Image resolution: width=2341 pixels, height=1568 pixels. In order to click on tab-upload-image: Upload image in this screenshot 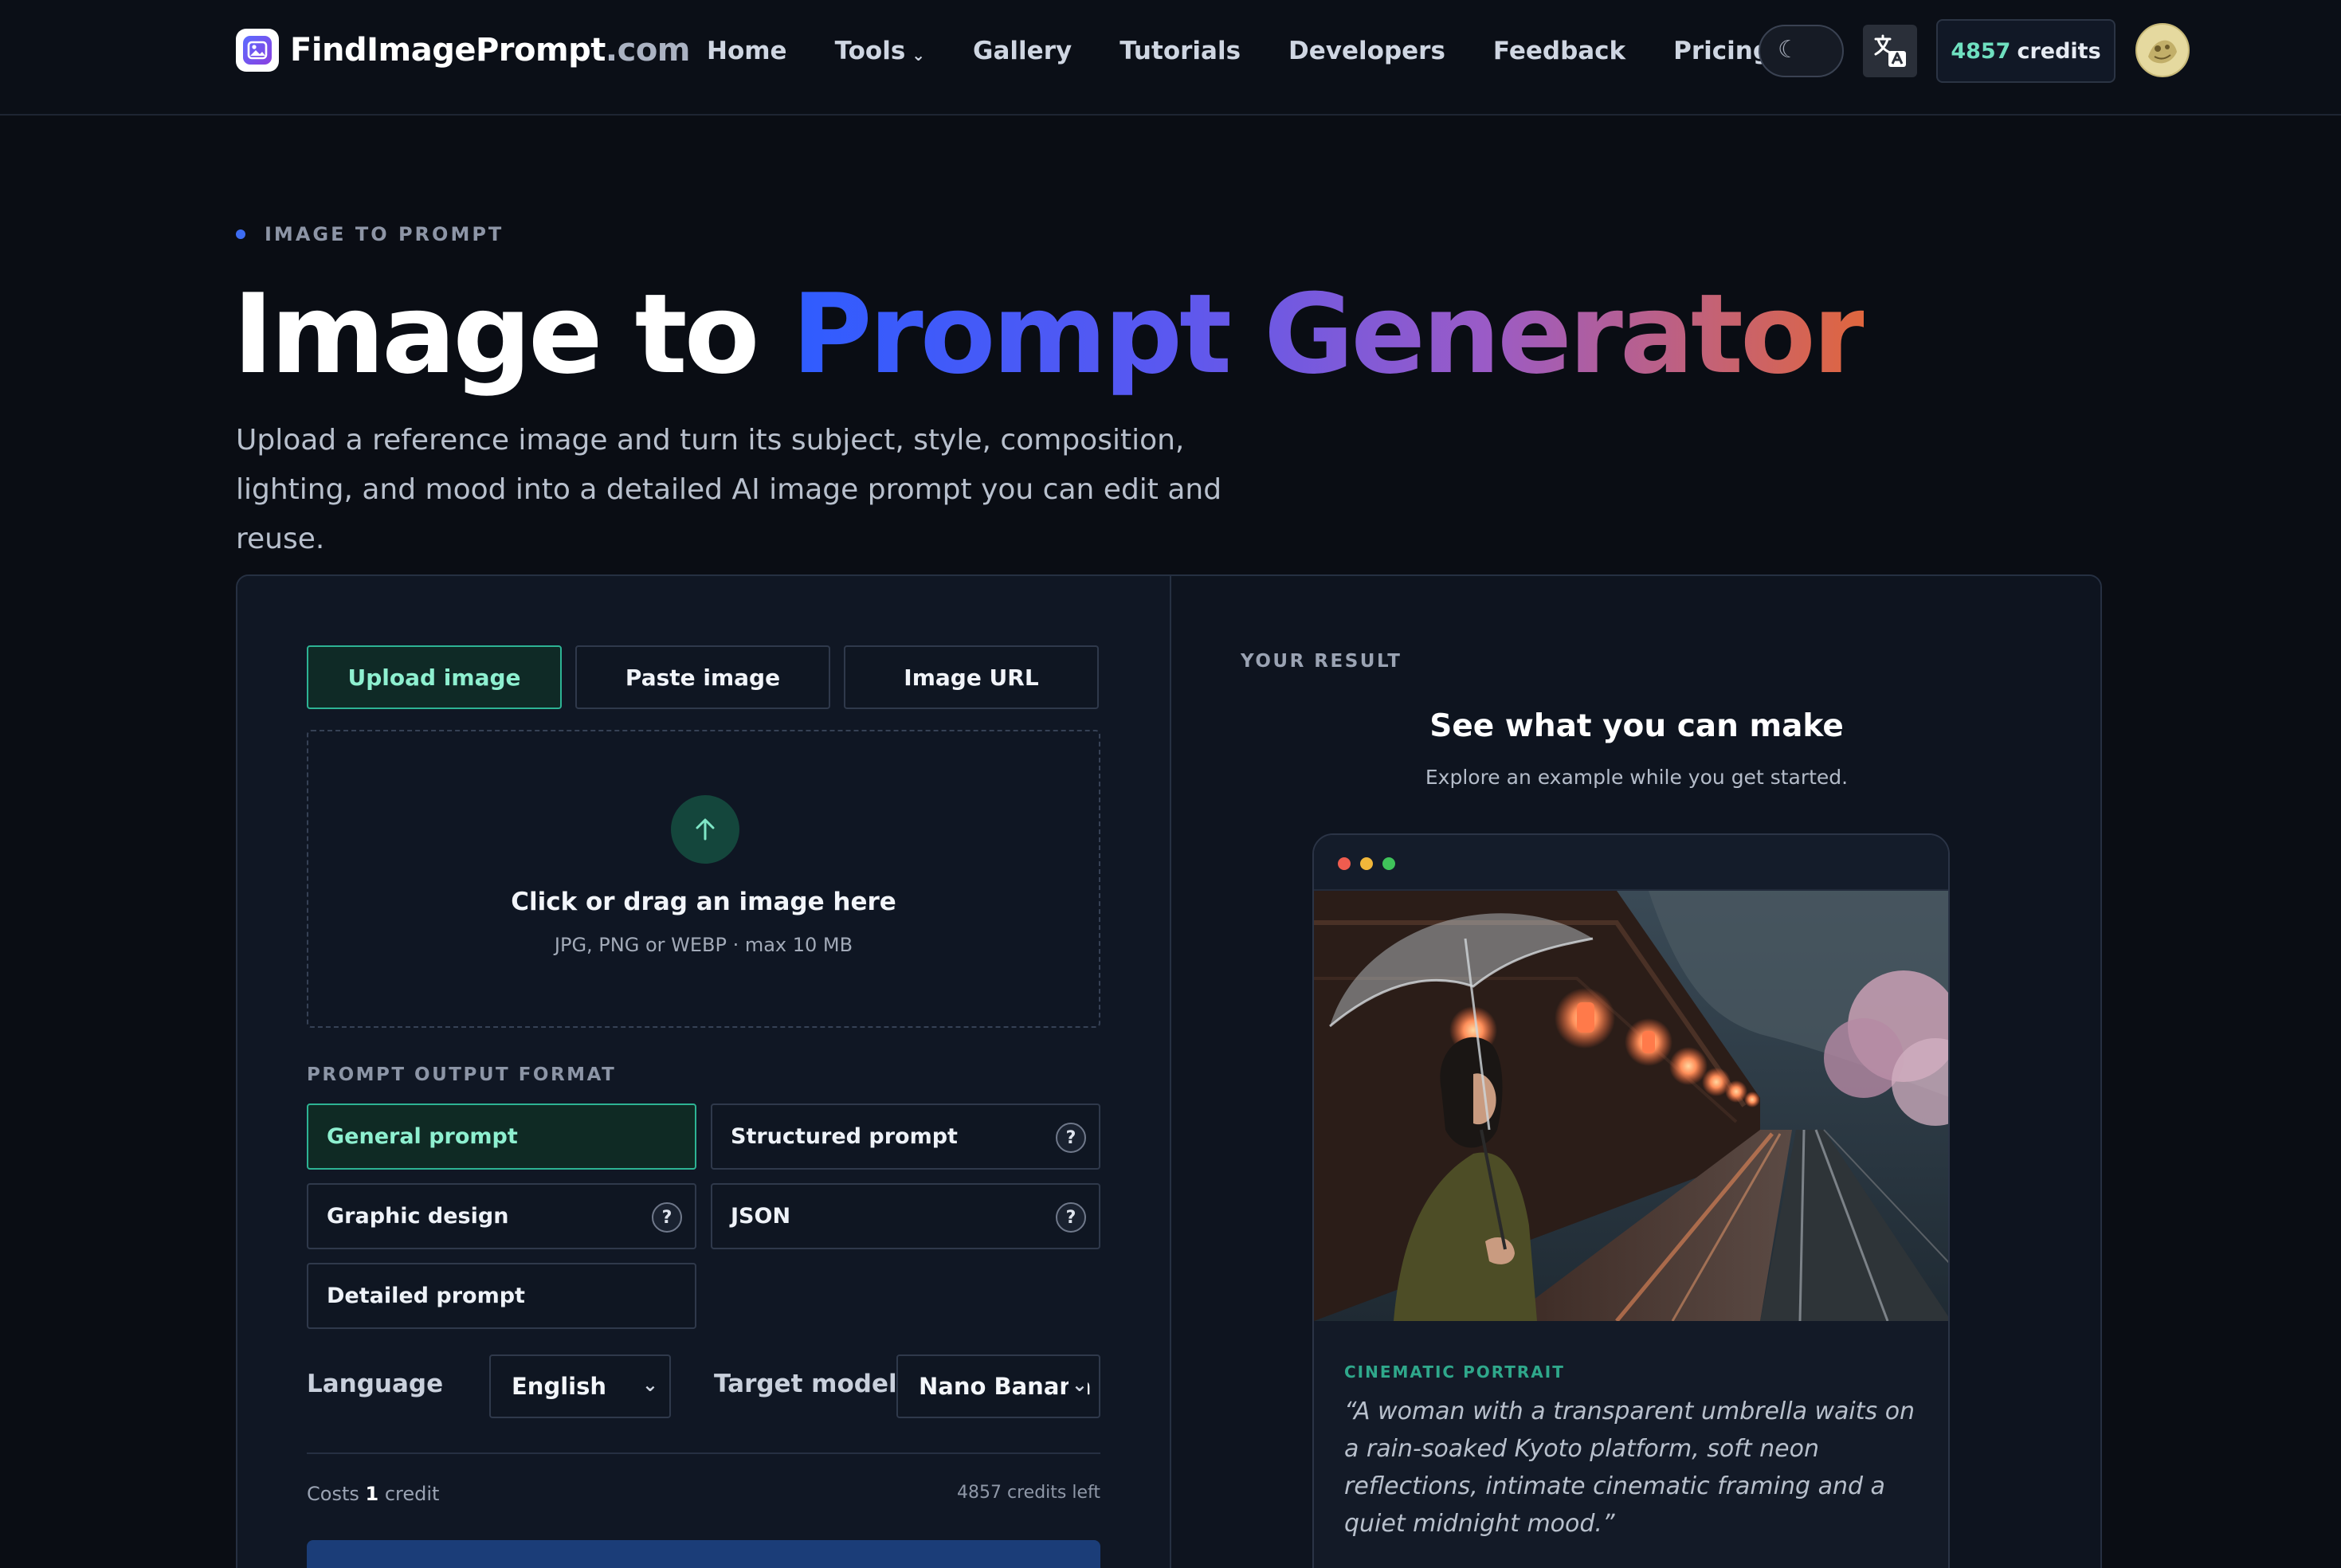, I will do `click(434, 677)`.